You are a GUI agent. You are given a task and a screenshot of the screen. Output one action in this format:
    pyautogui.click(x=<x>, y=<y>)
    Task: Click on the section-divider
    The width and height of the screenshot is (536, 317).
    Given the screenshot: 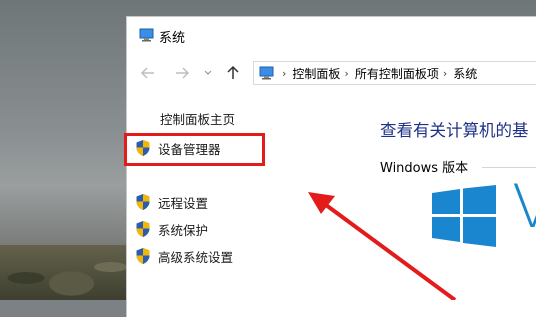 What is the action you would take?
    pyautogui.click(x=509, y=167)
    